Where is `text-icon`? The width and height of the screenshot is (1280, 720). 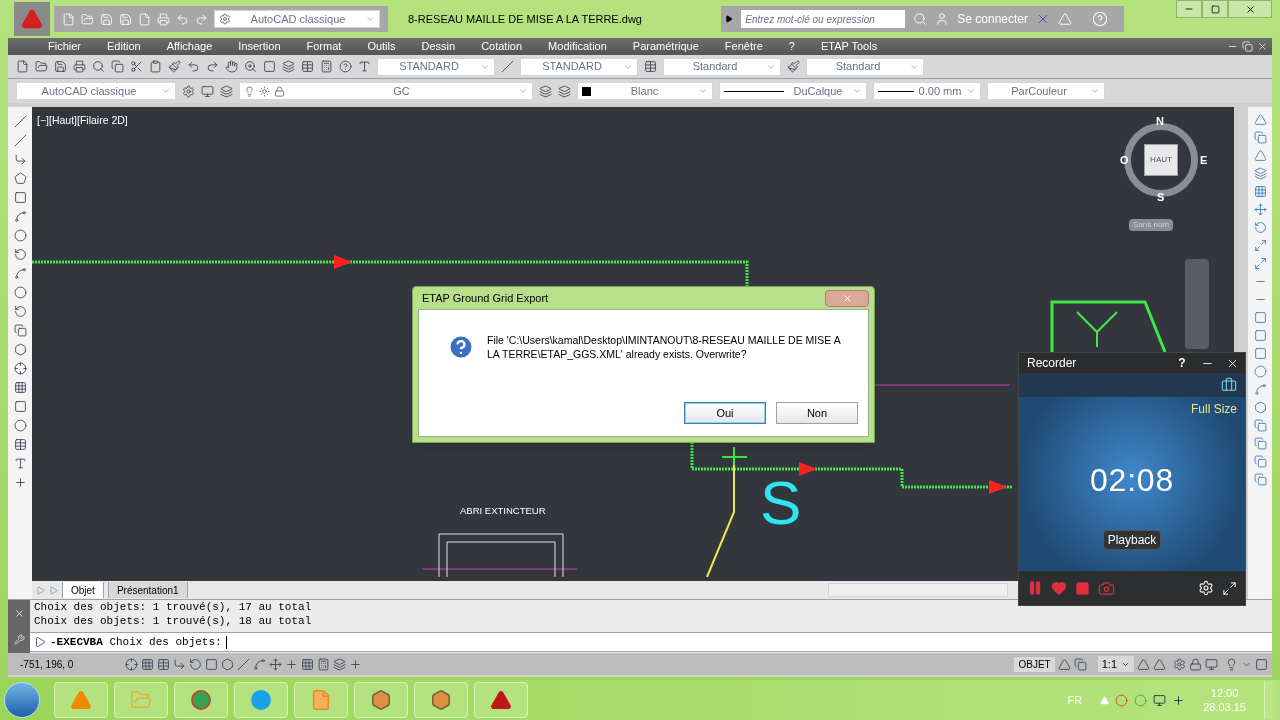
text-icon is located at coordinates (20, 463).